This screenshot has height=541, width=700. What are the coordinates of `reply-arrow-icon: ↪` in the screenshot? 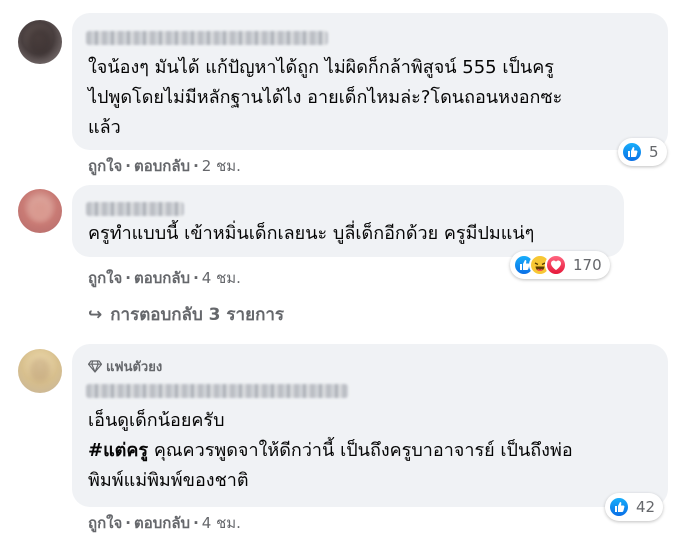 It's located at (95, 315).